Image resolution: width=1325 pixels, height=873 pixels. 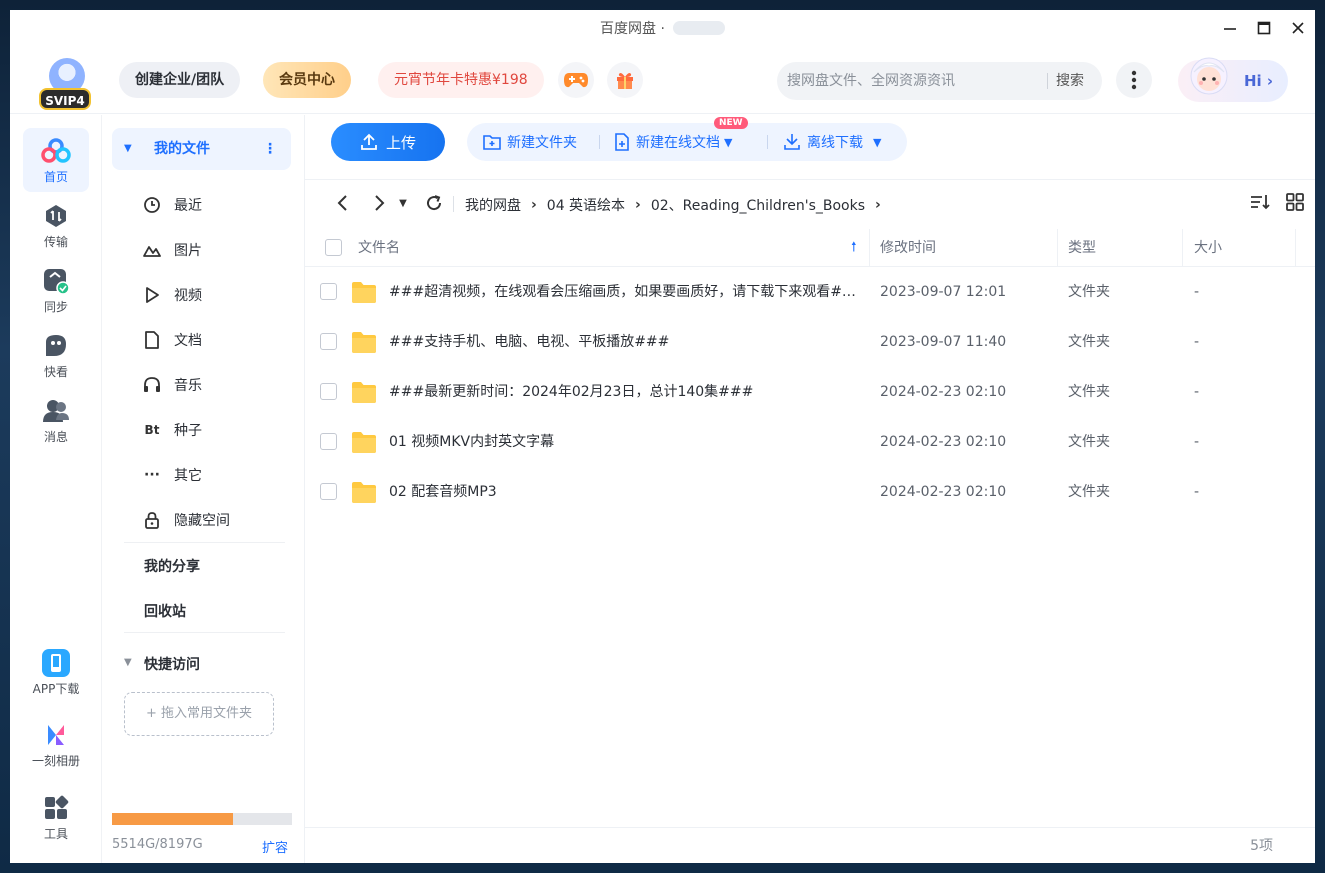 What do you see at coordinates (55, 242) in the screenshot?
I see `rail-label-transfer: 传输` at bounding box center [55, 242].